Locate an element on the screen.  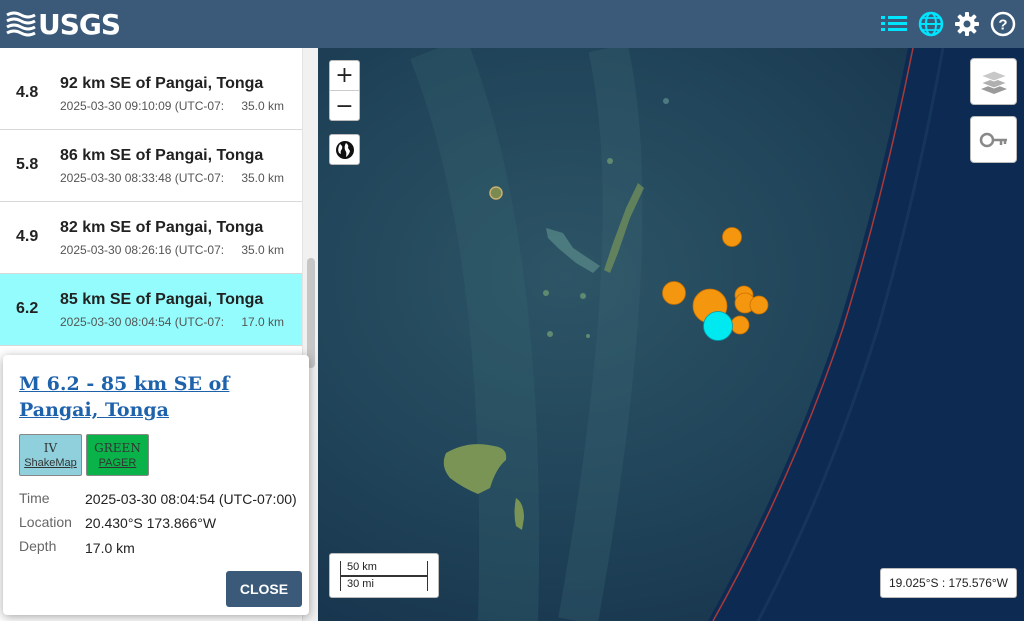
layers-button is located at coordinates (993, 81).